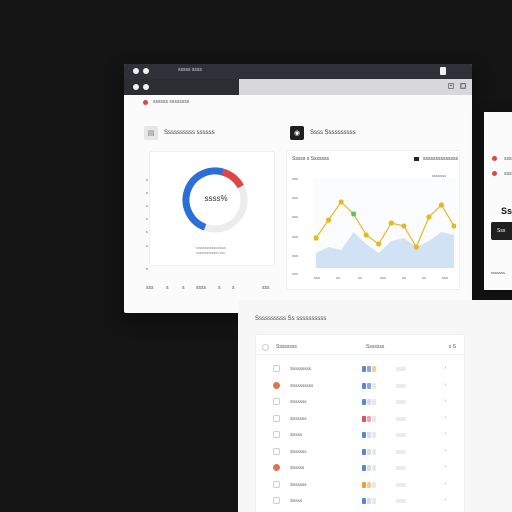  I want to click on row-name: Sssssss, so click(298, 418).